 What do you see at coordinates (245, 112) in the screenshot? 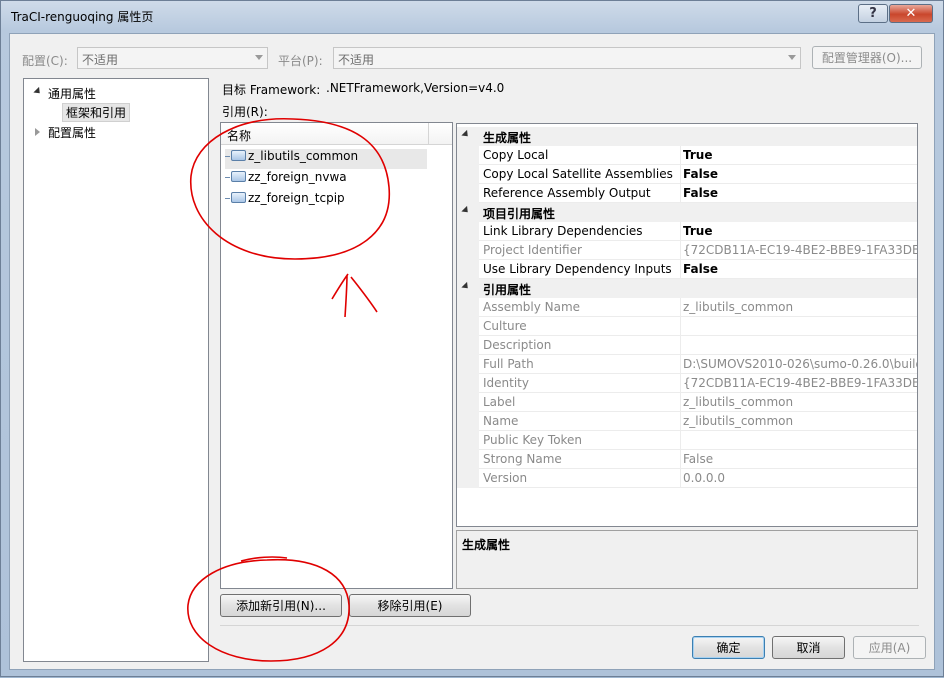
I see `references-label: 引用(R):` at bounding box center [245, 112].